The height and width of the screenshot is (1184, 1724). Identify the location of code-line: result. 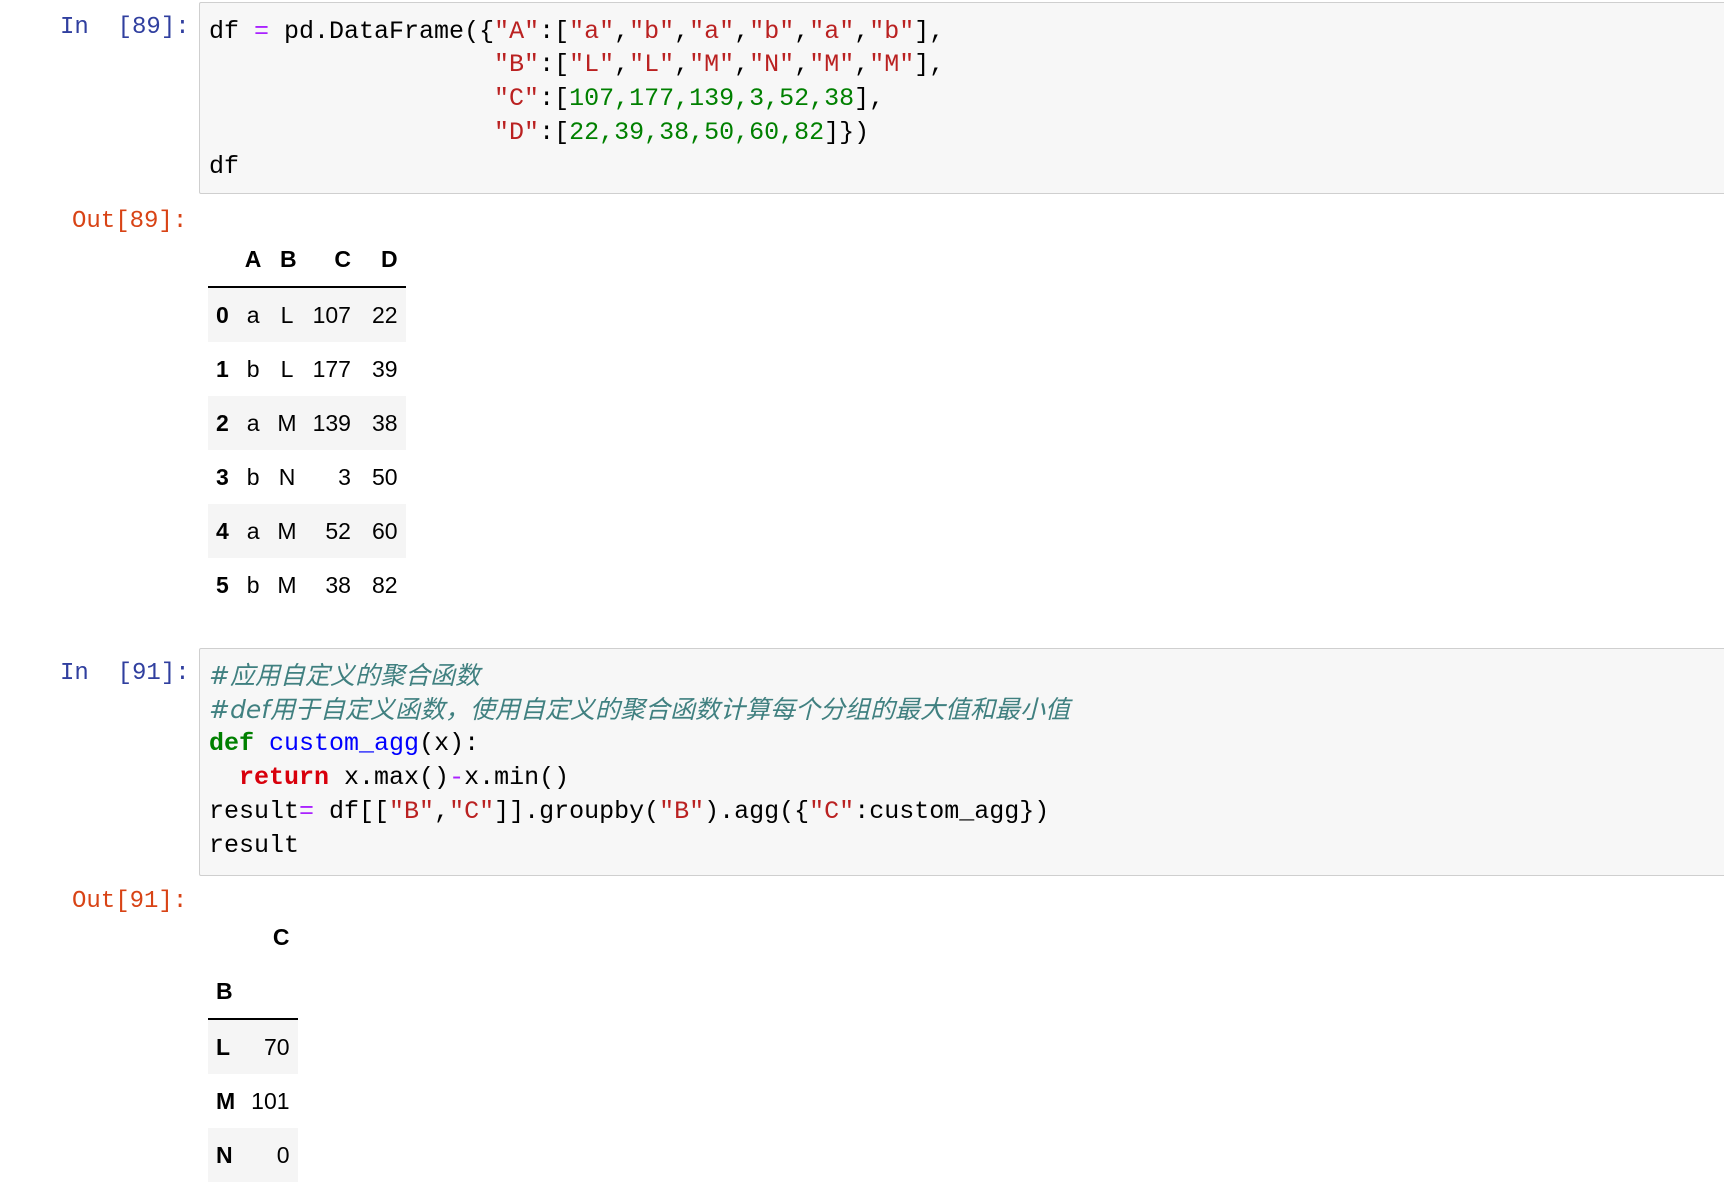
(254, 845).